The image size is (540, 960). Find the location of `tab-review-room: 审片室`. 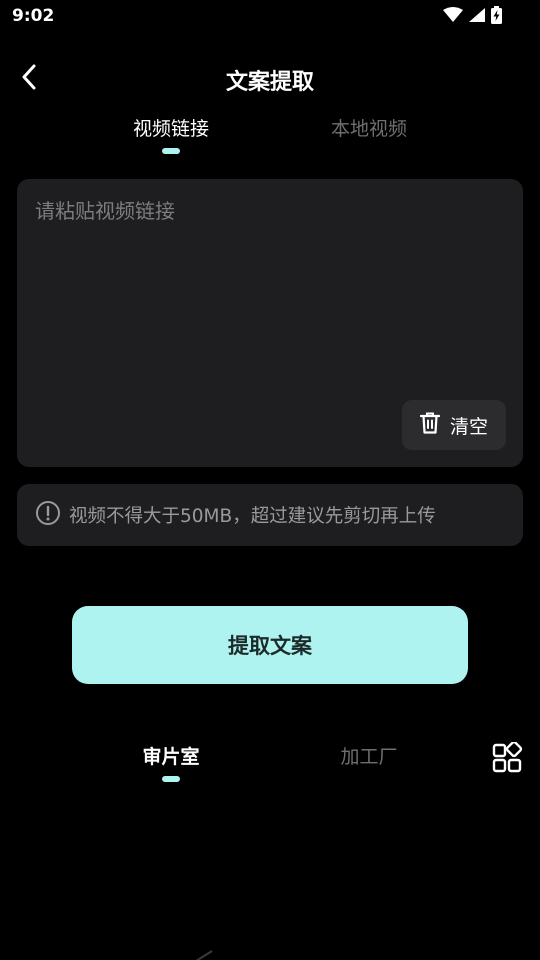

tab-review-room: 审片室 is located at coordinates (171, 762).